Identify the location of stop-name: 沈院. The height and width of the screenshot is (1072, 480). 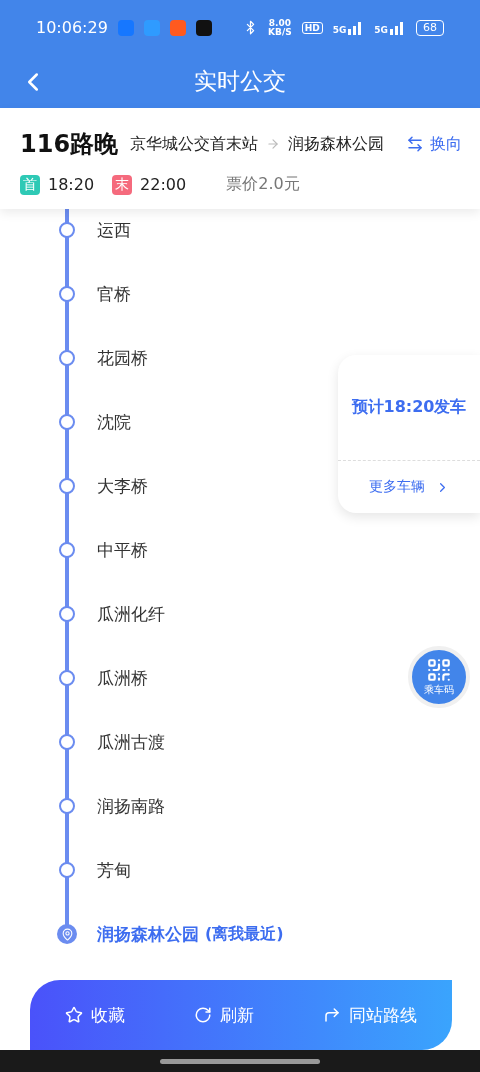
(114, 422).